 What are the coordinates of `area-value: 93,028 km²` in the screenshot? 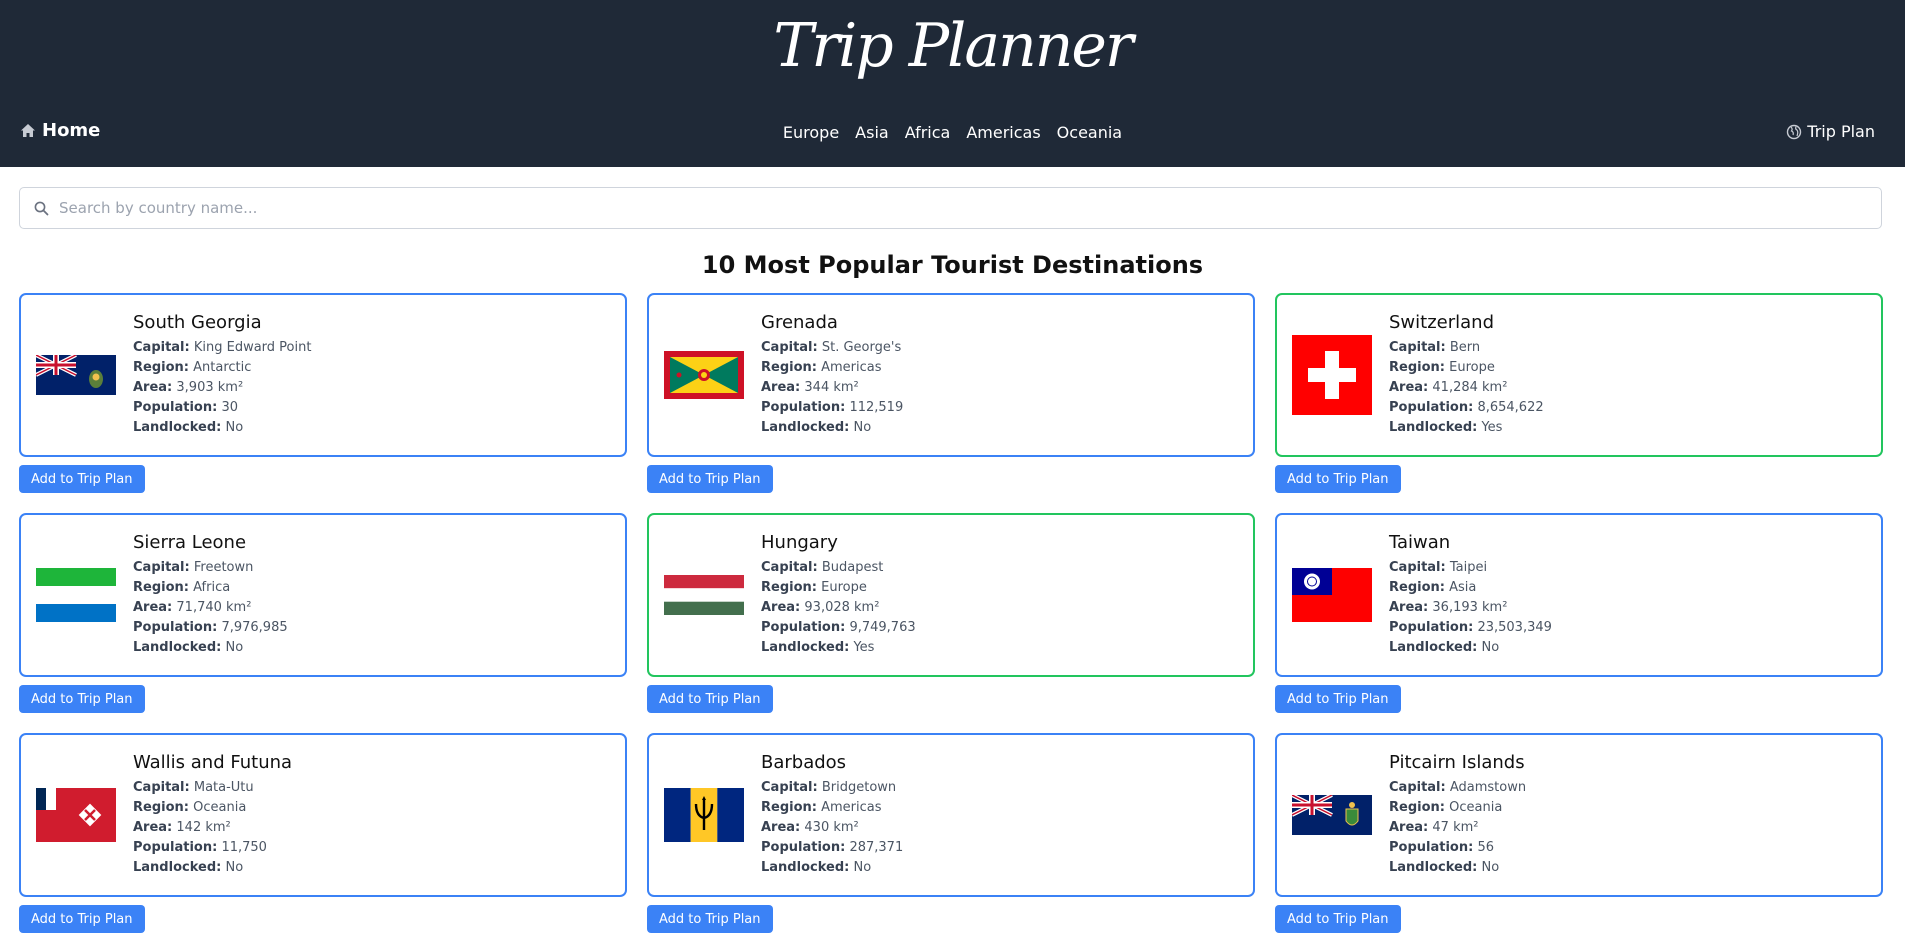 It's located at (842, 607).